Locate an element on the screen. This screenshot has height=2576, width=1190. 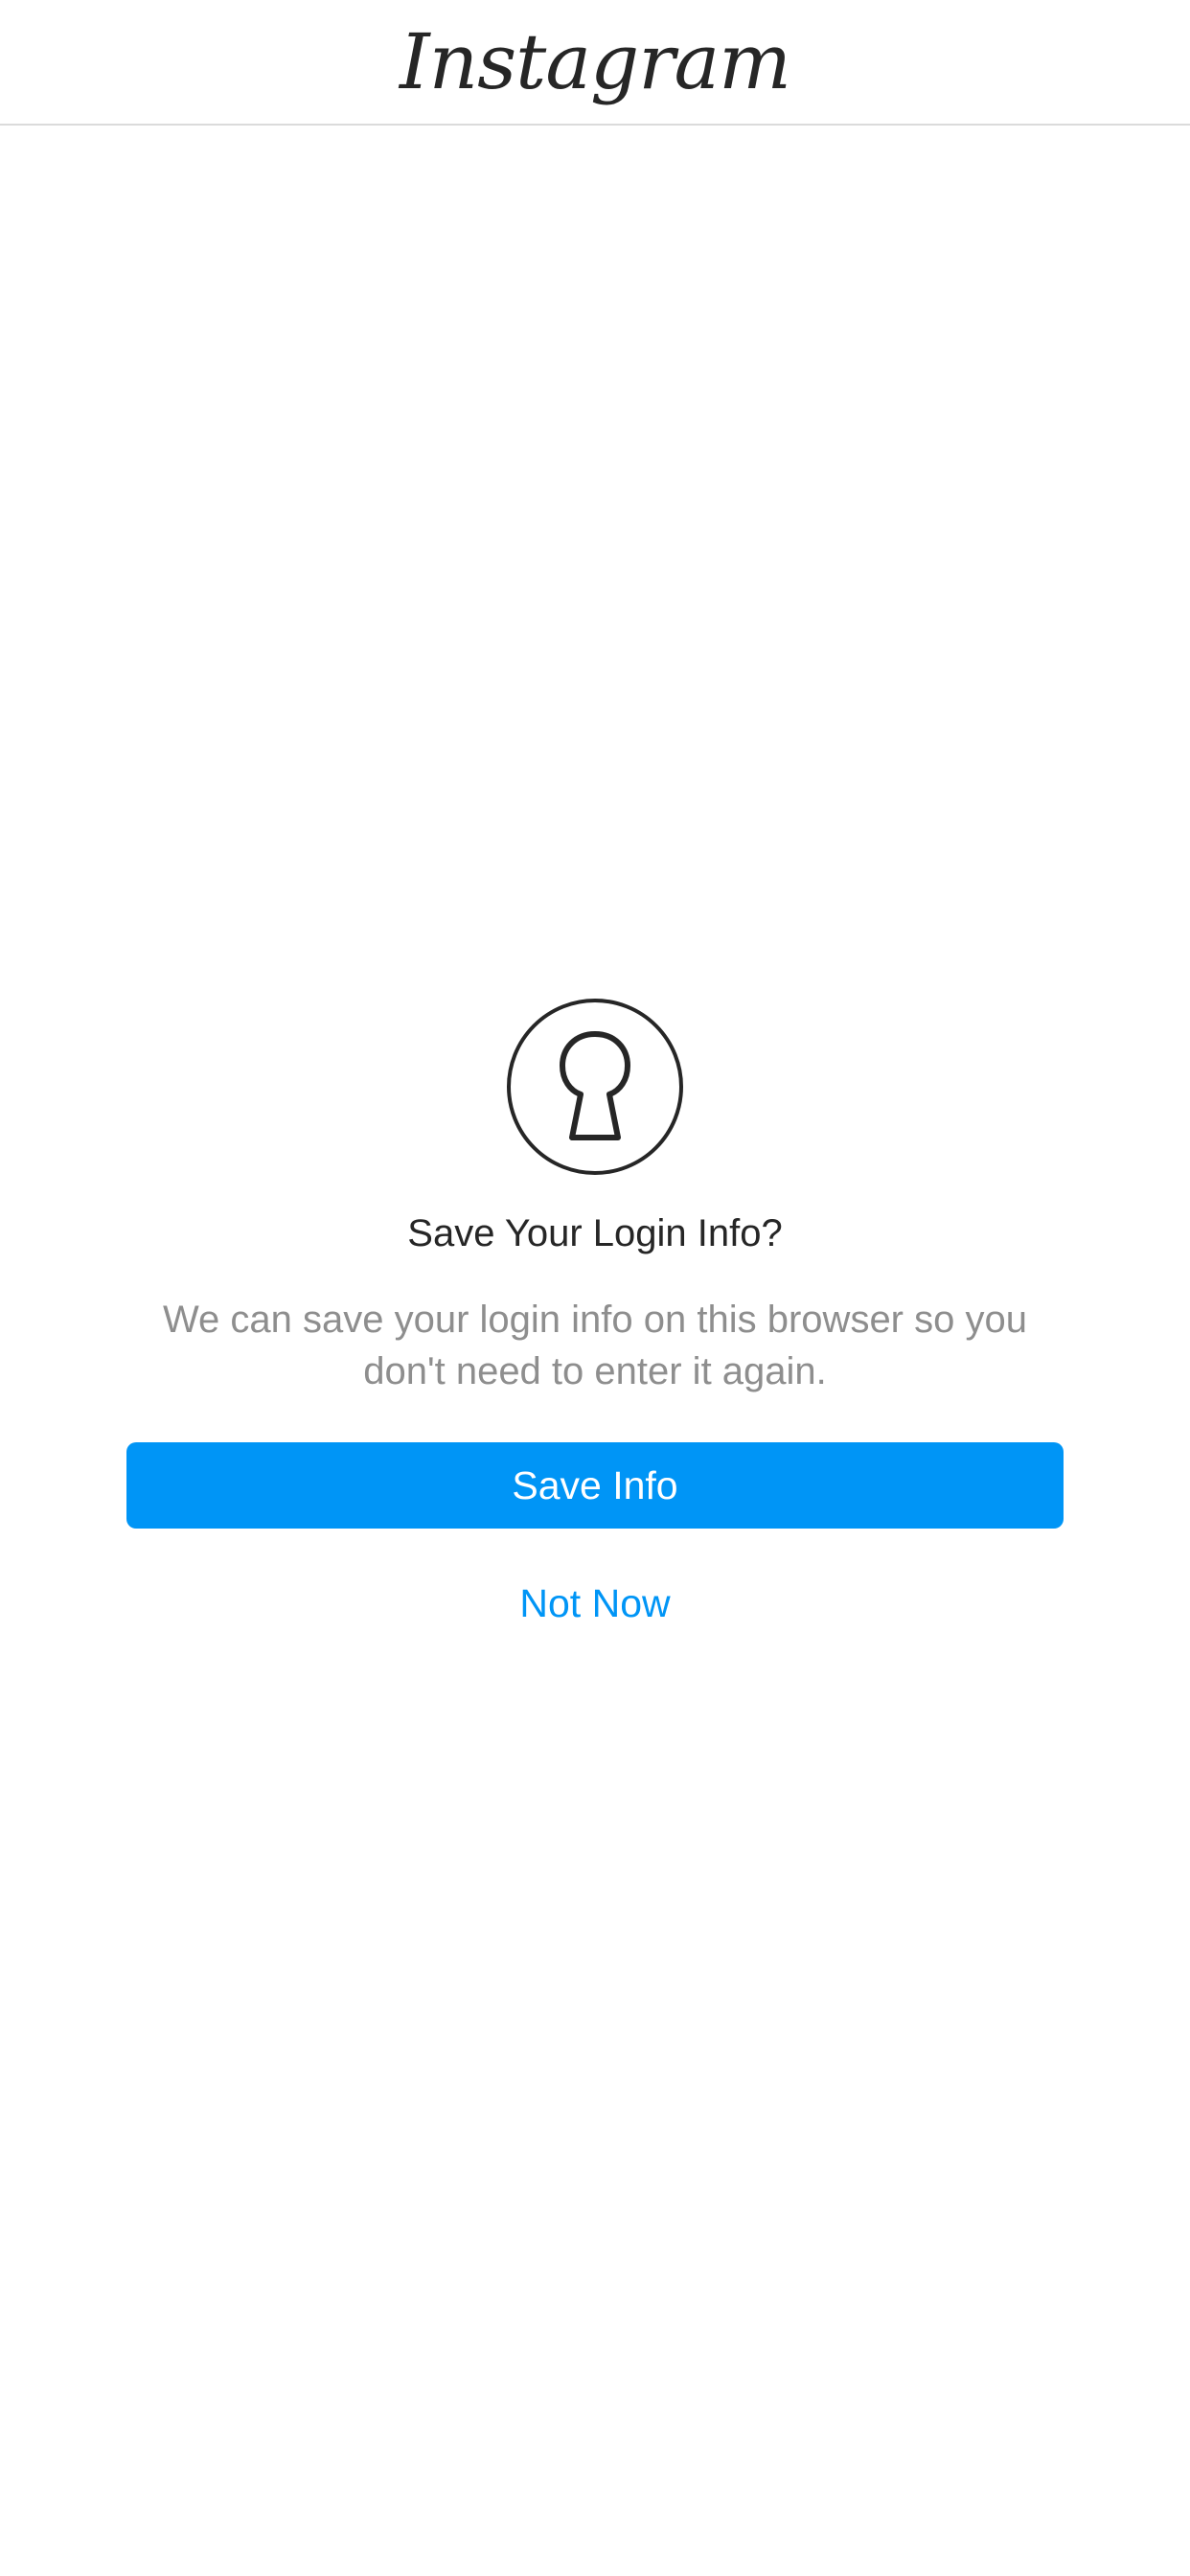
save-info-button: Save Info is located at coordinates (595, 1485).